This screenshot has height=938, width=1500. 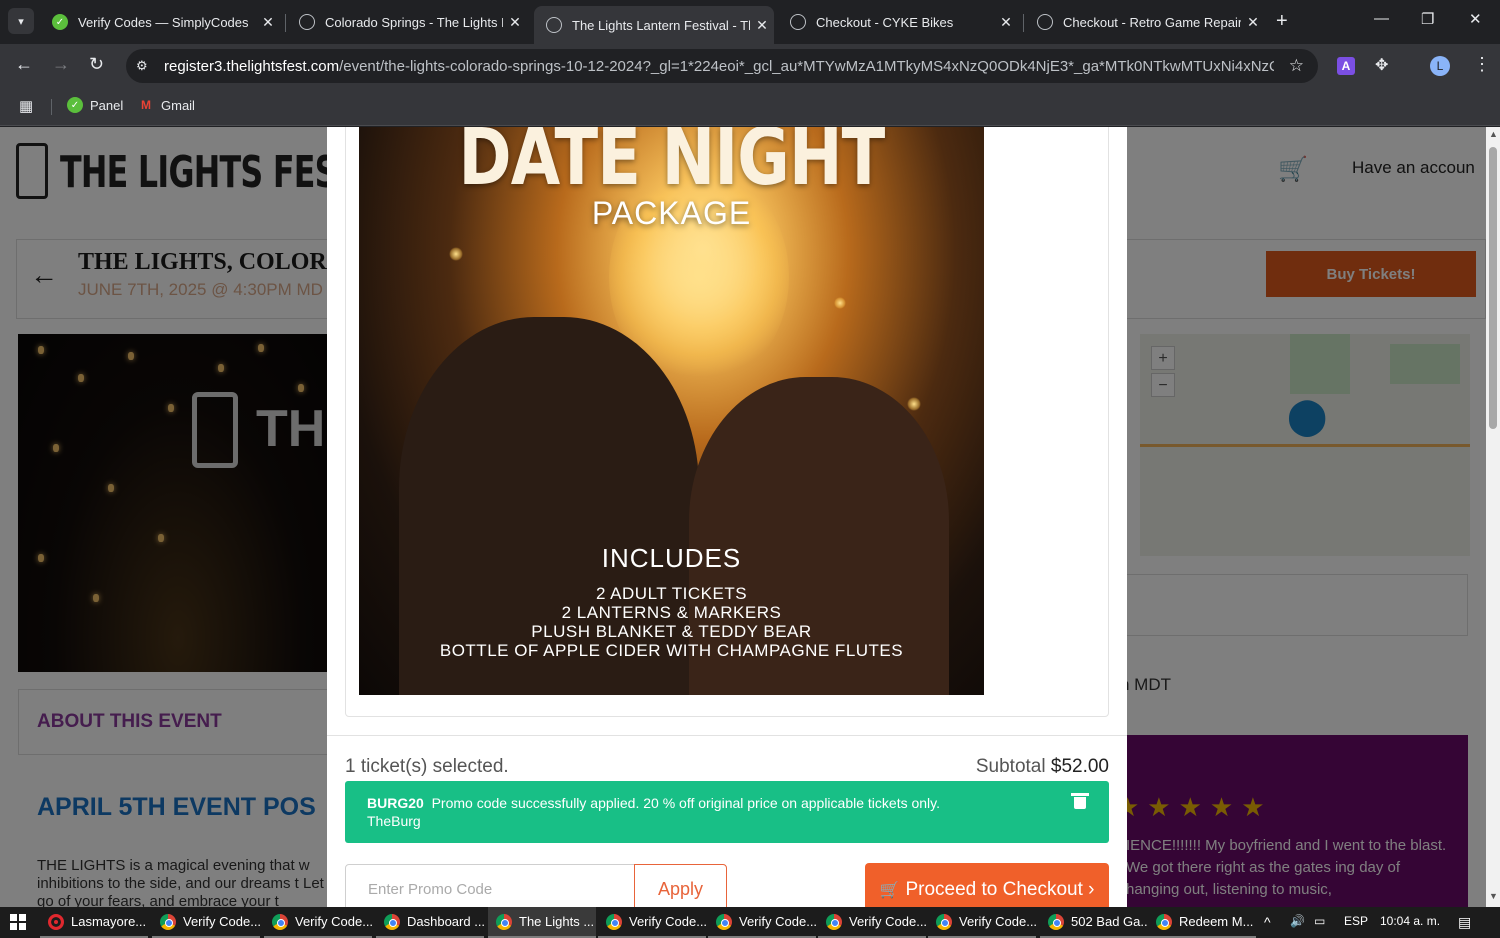 I want to click on cart-icon: 🛒, so click(x=1293, y=169).